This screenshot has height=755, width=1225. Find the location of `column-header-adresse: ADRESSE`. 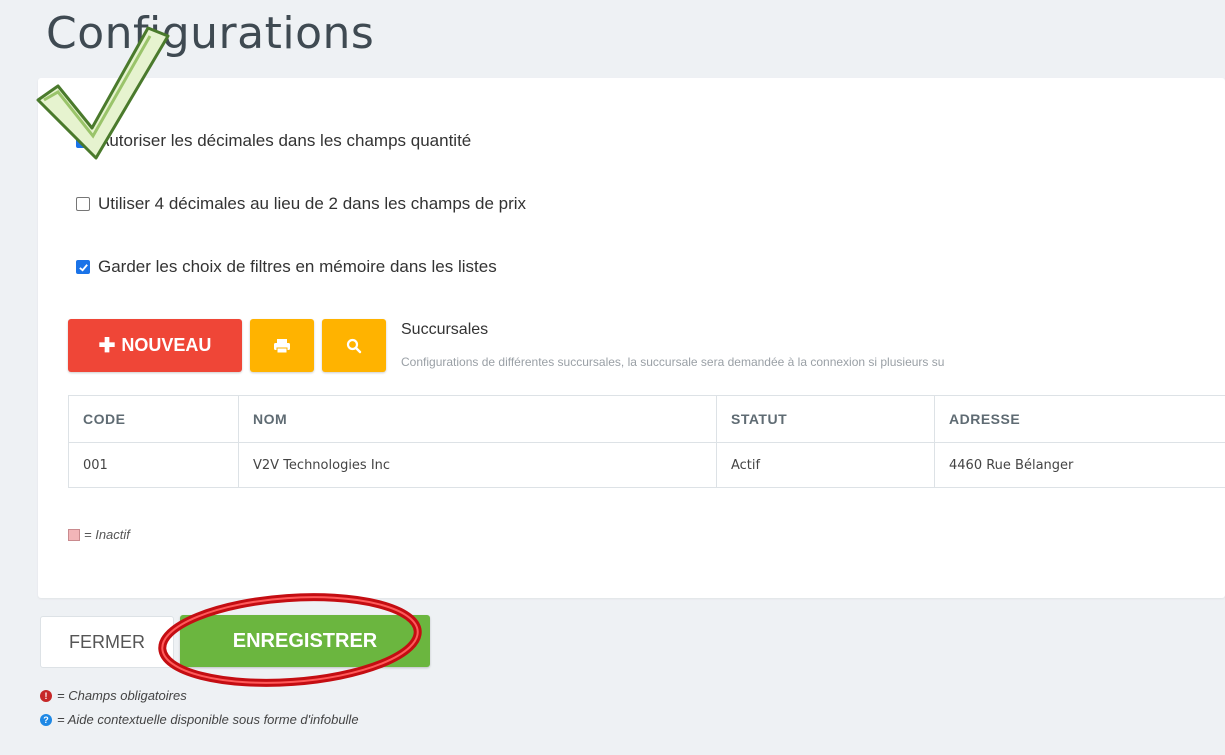

column-header-adresse: ADRESSE is located at coordinates (1079, 419).